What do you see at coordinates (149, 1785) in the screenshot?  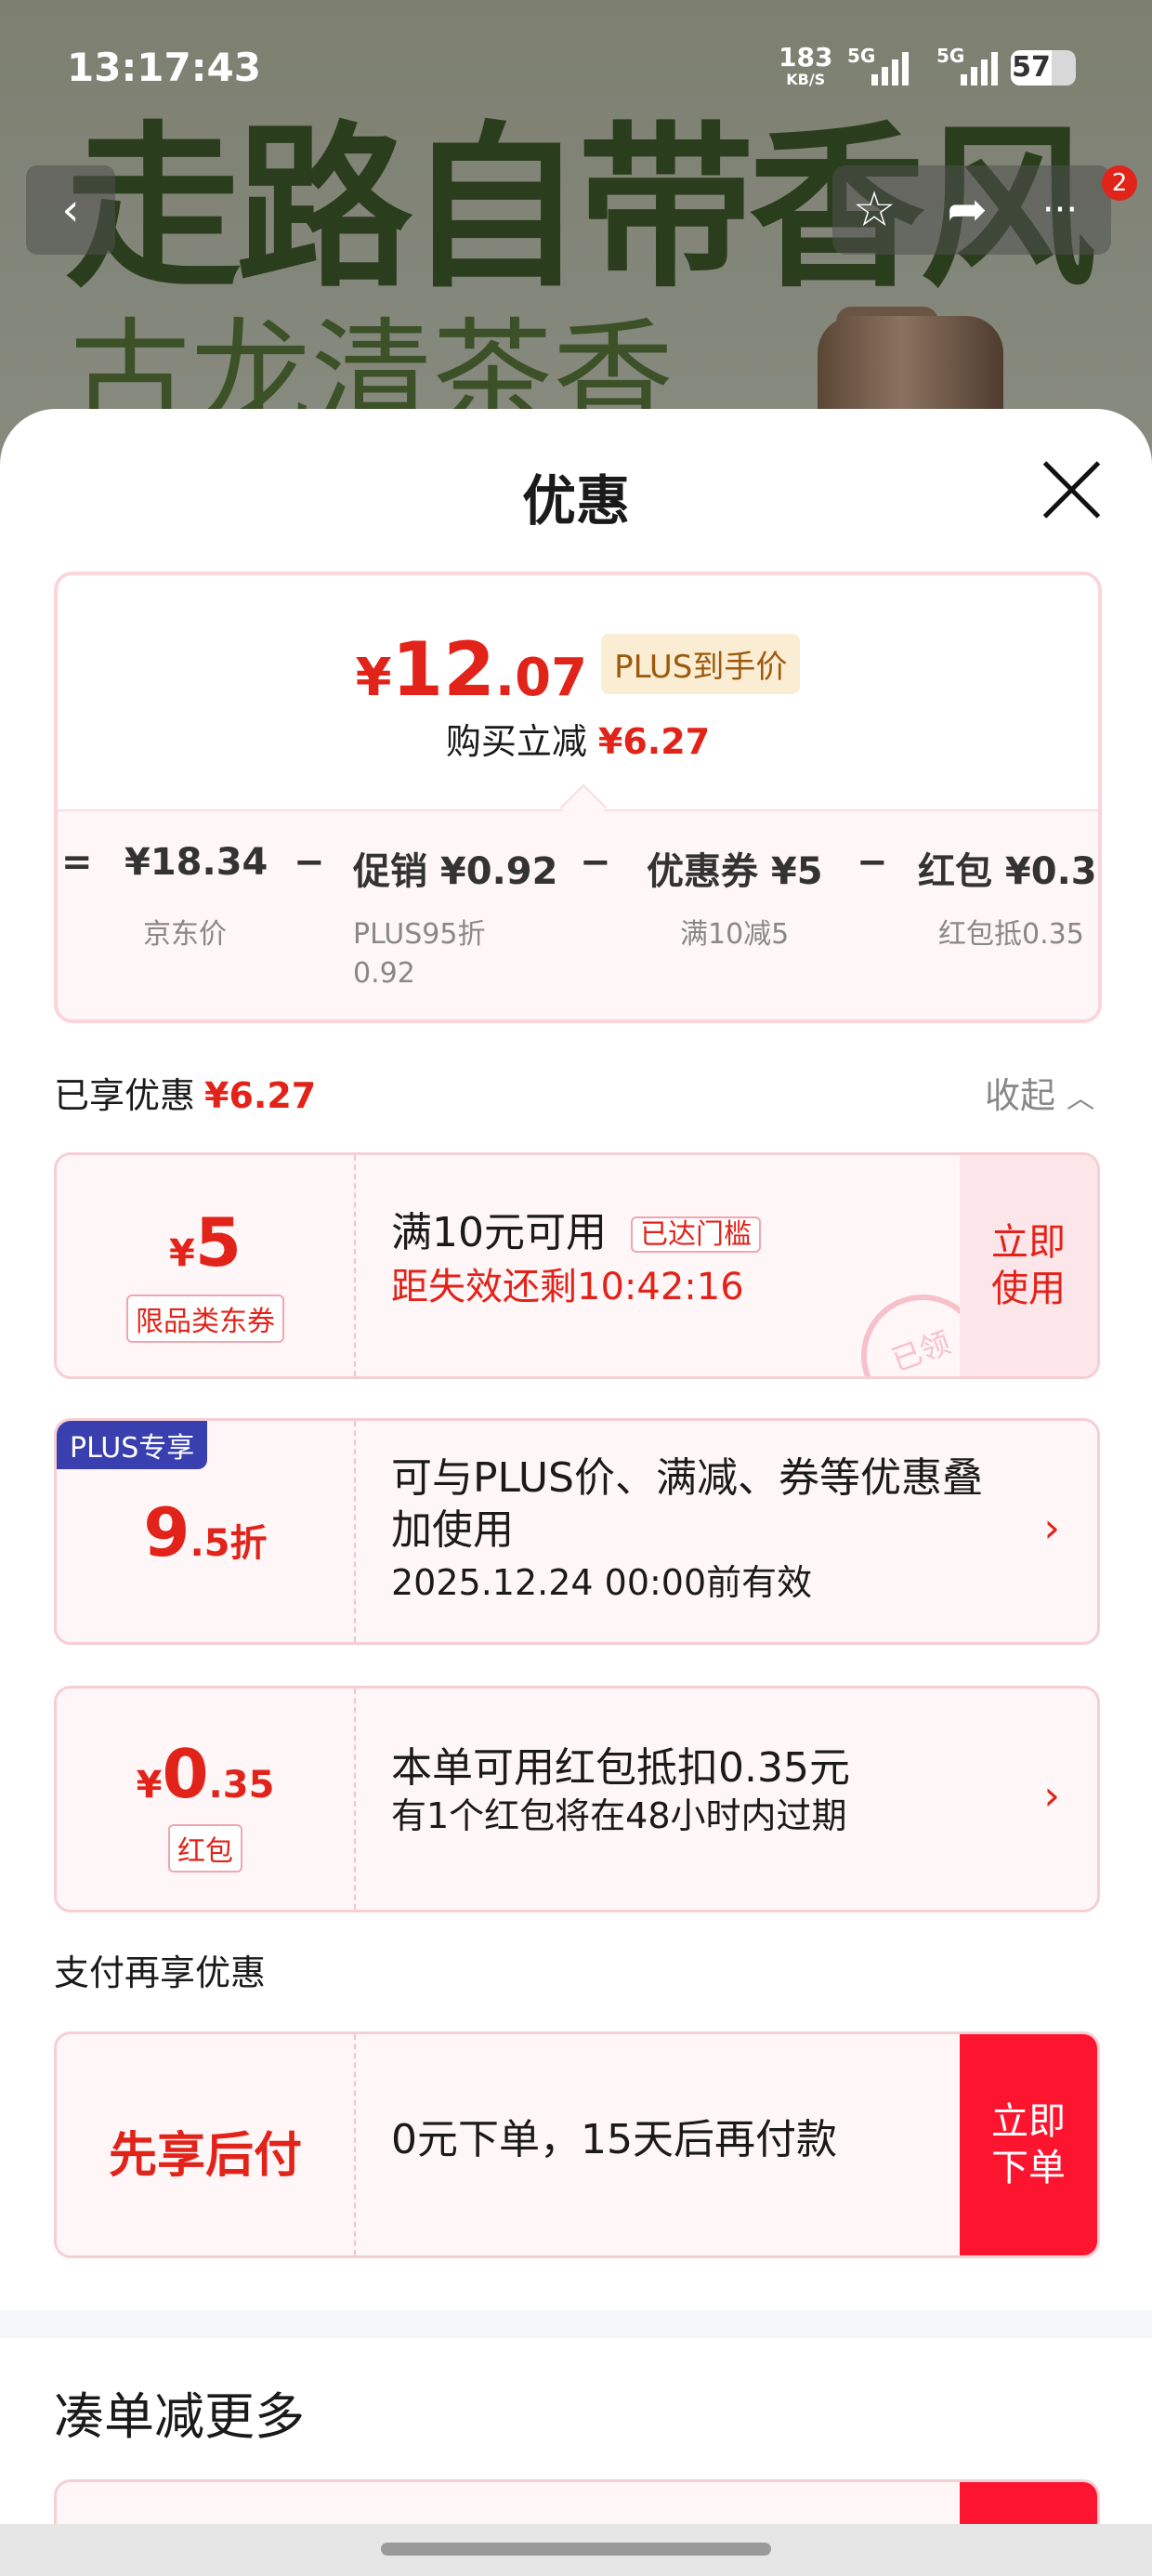 I see `redpacket-currency: ¥` at bounding box center [149, 1785].